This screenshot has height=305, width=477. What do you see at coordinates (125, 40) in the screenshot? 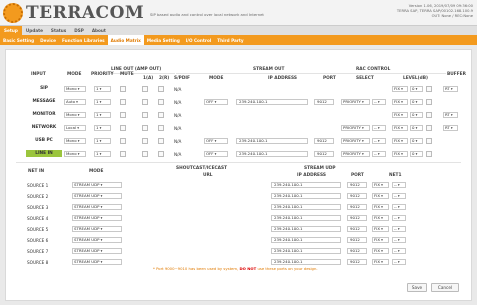
I see `subtab-audio-matrix: Audio Matrix` at bounding box center [125, 40].